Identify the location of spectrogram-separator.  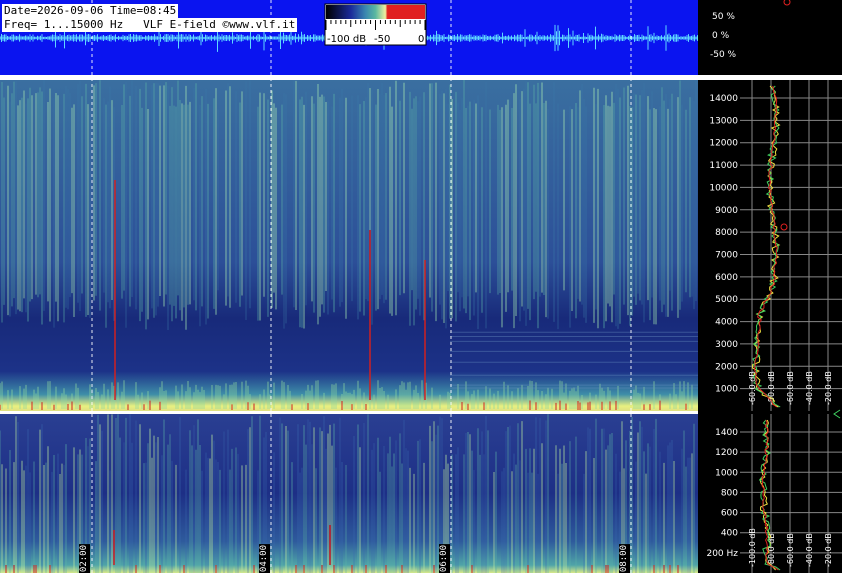
(349, 412).